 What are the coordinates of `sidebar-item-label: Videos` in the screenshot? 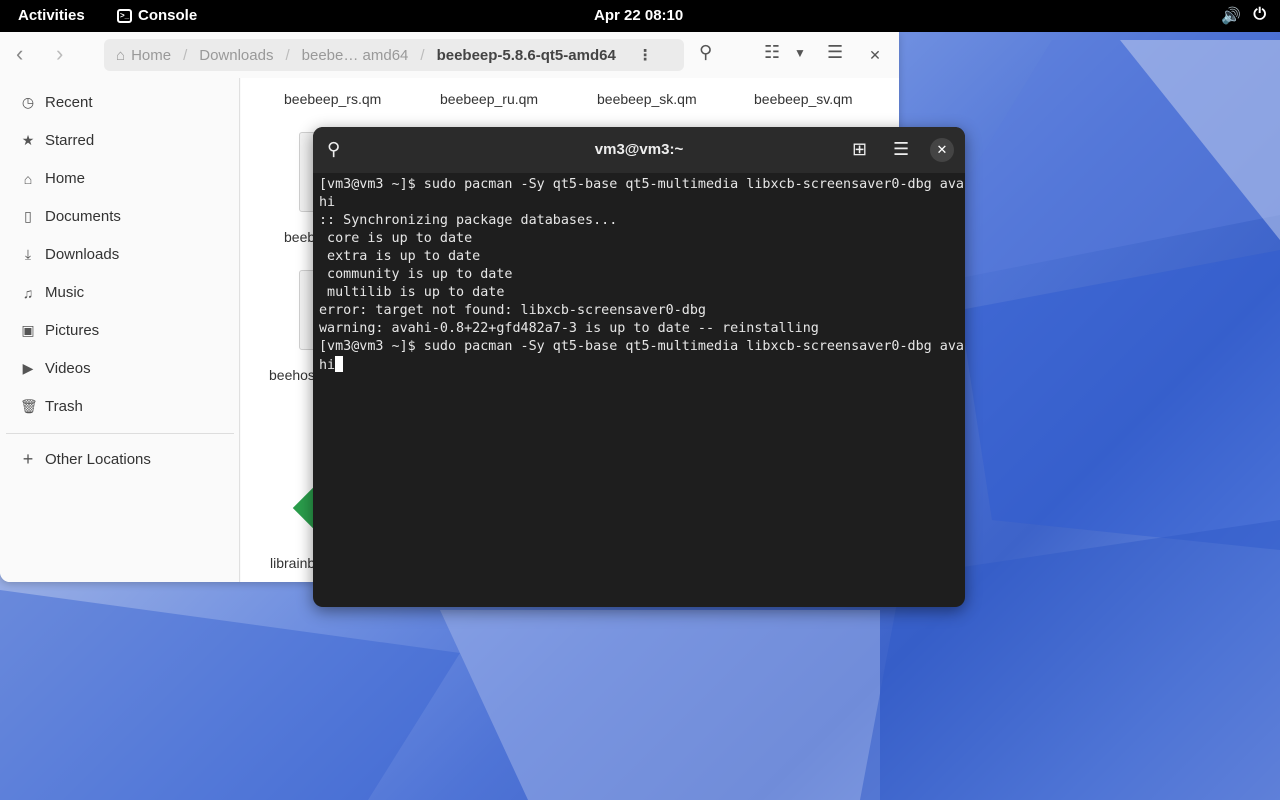 It's located at (68, 368).